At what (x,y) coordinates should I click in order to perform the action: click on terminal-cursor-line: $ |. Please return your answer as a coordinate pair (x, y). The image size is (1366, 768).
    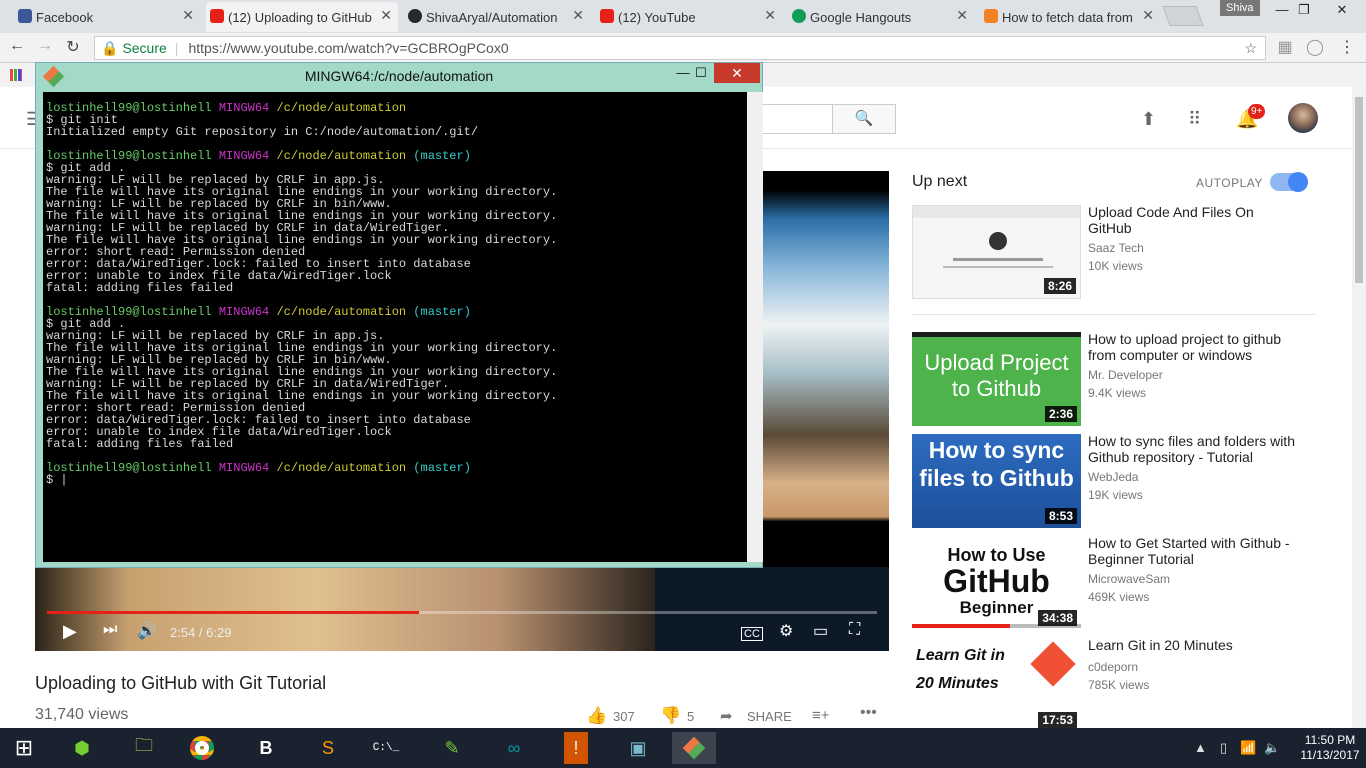
    Looking at the image, I should click on (404, 480).